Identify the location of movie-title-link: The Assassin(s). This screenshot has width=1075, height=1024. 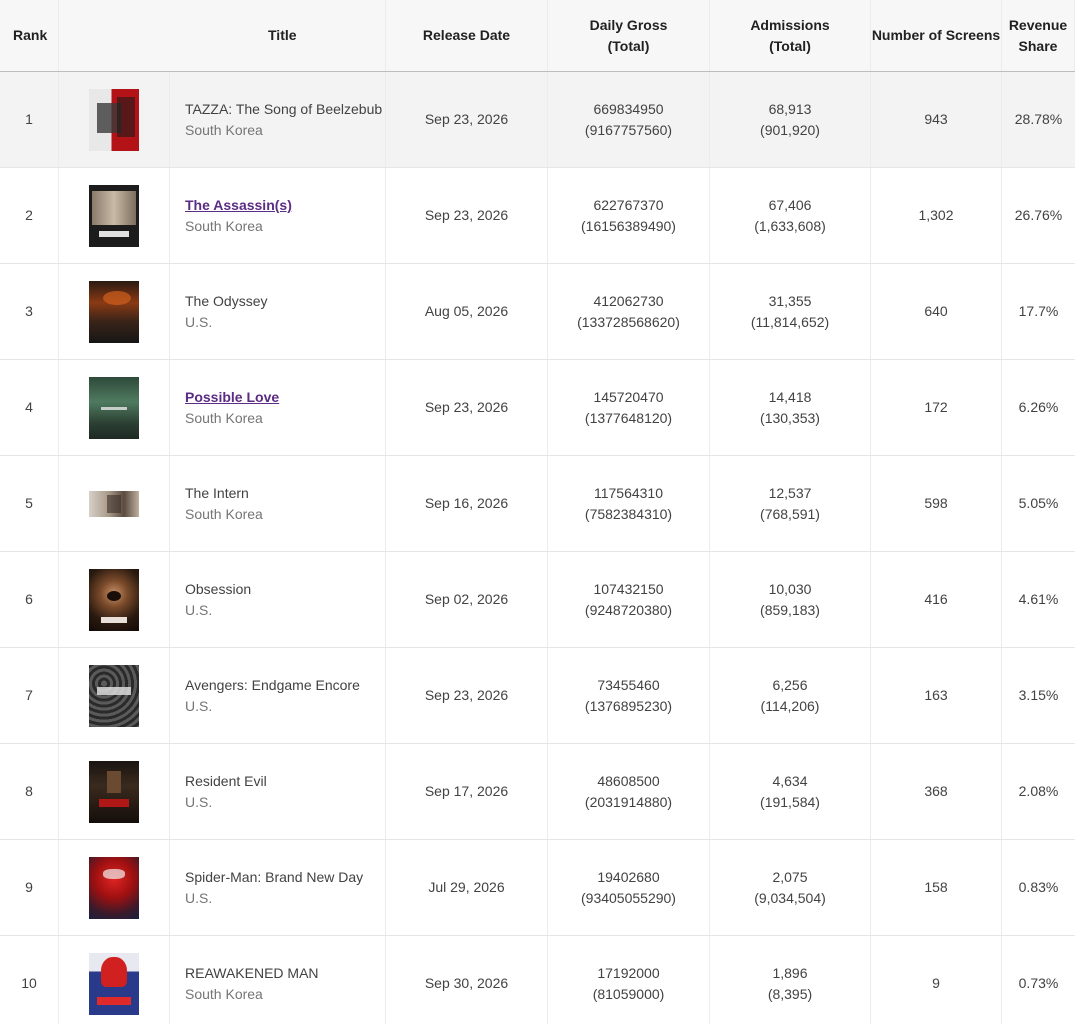
(238, 205).